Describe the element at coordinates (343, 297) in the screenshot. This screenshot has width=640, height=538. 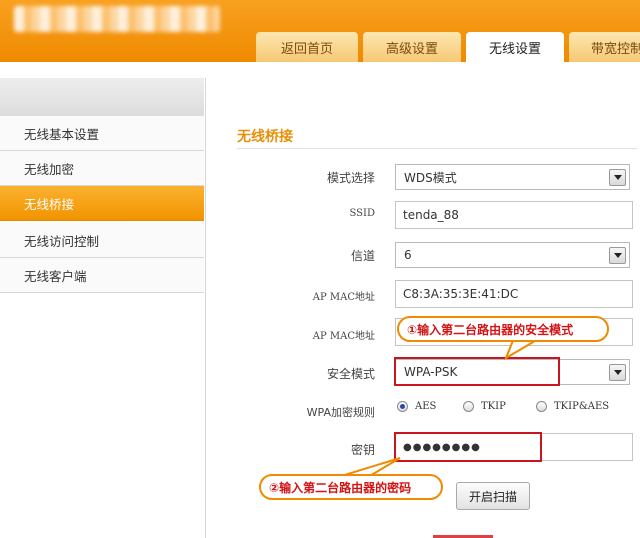
I see `ap-mac-label-1: AP MAC地址` at that location.